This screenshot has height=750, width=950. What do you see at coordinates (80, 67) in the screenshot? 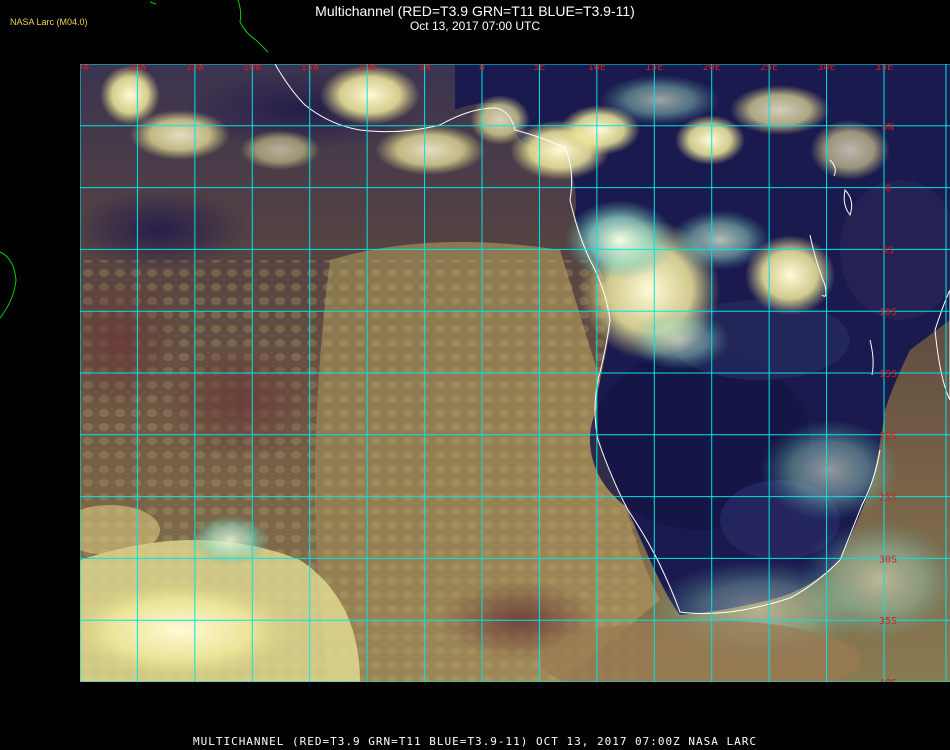
I see `longitude-label: 35W` at bounding box center [80, 67].